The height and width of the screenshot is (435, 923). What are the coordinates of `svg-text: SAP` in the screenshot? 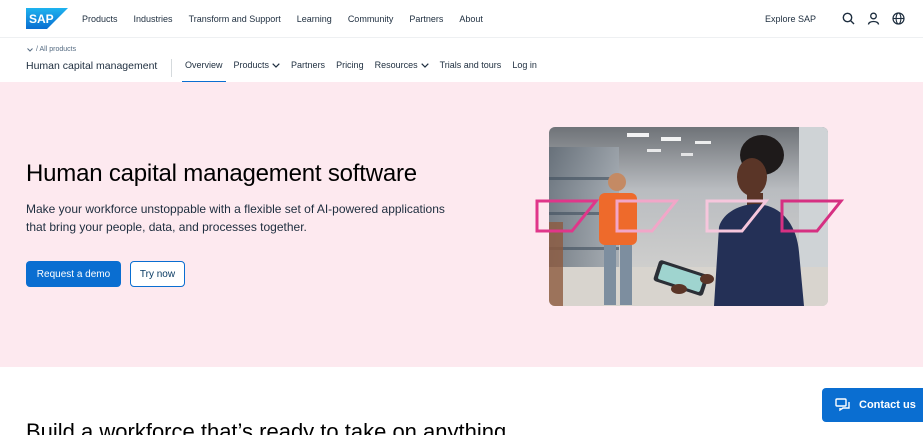 It's located at (41, 19).